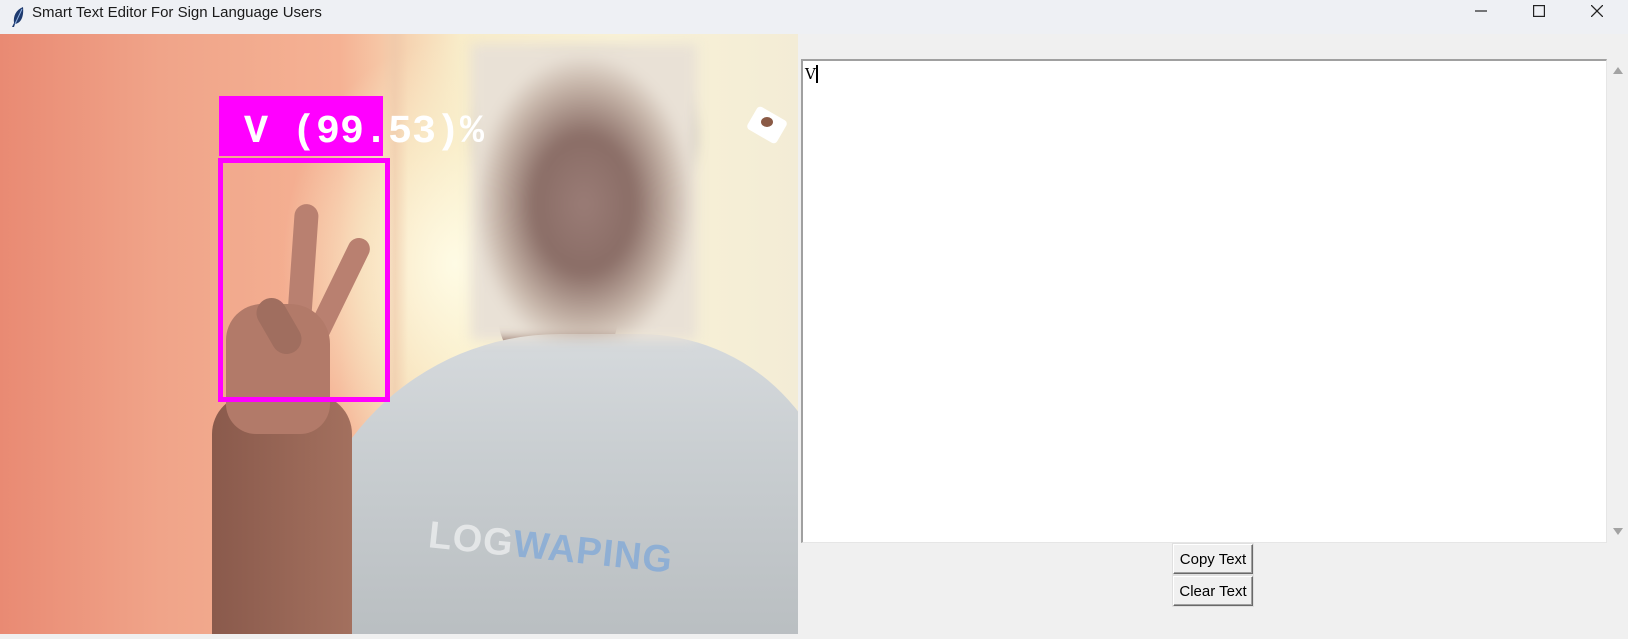  What do you see at coordinates (1617, 301) in the screenshot?
I see `vertical-scrollbar` at bounding box center [1617, 301].